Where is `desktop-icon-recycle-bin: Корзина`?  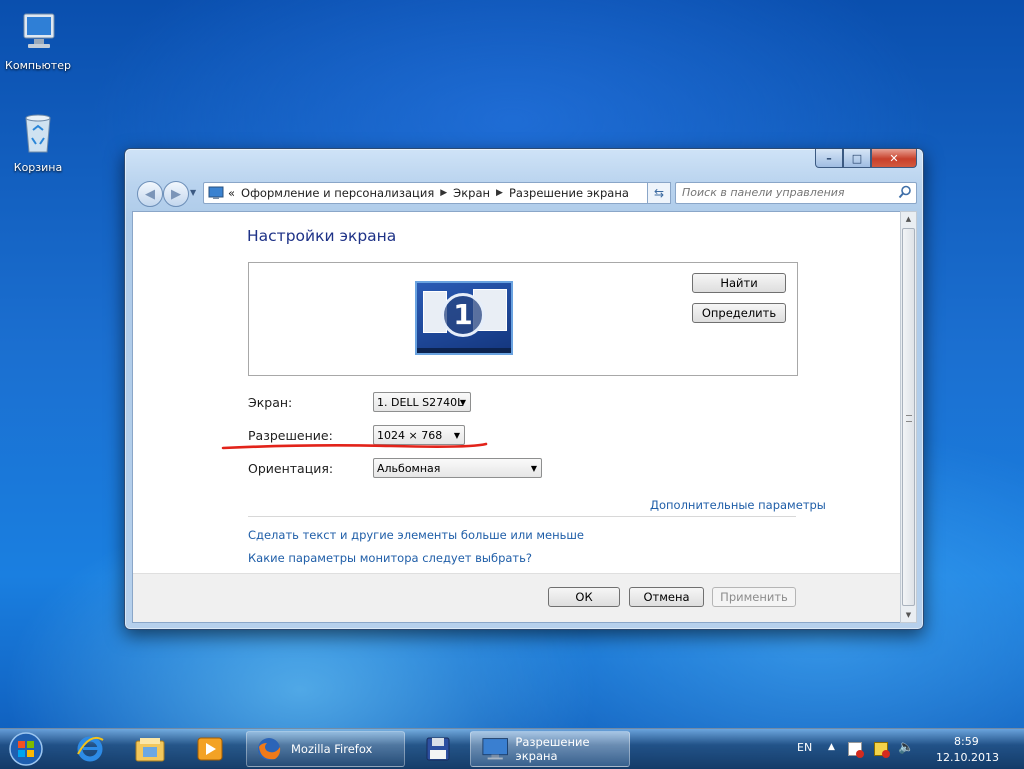
desktop-icon-recycle-bin: Корзина is located at coordinates (38, 143).